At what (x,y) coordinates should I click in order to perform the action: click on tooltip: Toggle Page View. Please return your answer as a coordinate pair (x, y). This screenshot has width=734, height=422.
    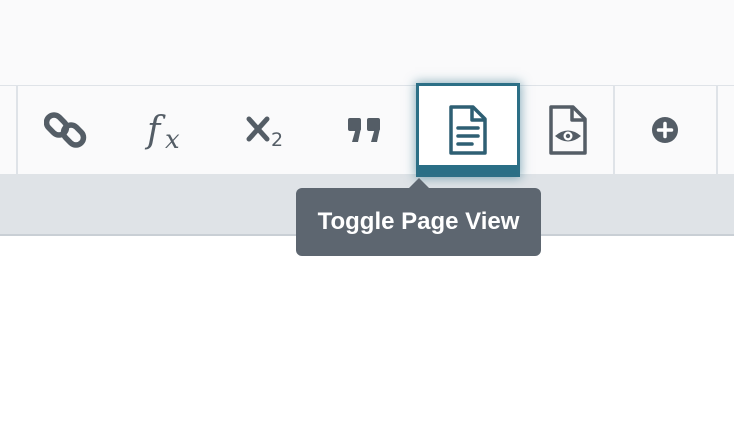
    Looking at the image, I should click on (418, 217).